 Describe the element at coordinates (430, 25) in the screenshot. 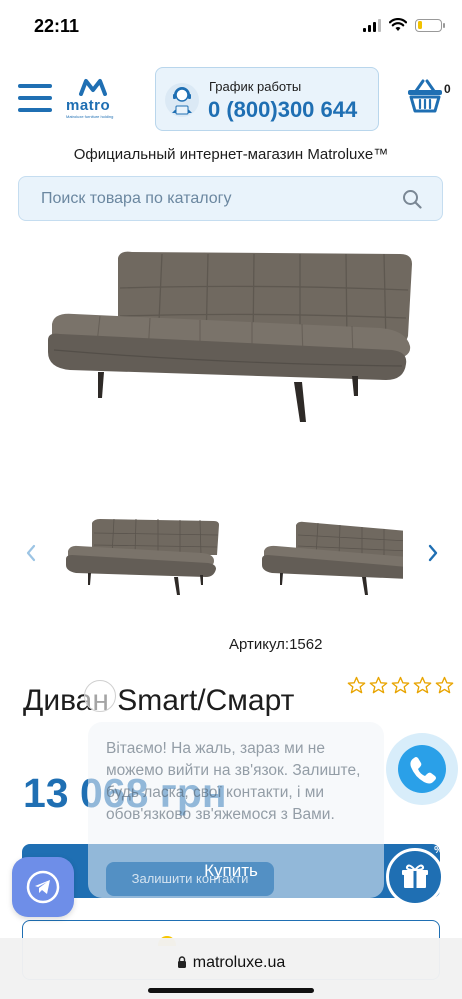

I see `battery-icon` at that location.